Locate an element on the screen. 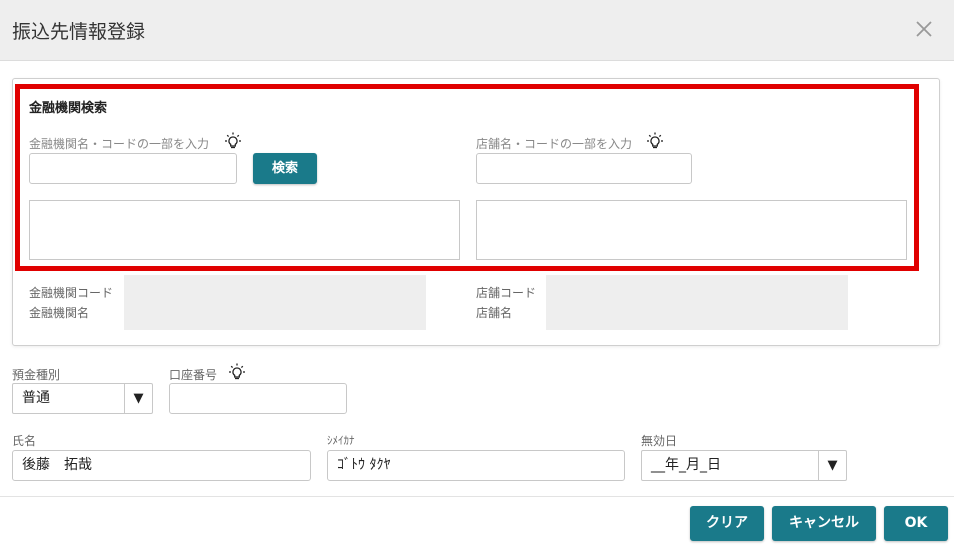 Image resolution: width=954 pixels, height=548 pixels. expiry-date-picker: __年_月_日 ▼ is located at coordinates (744, 465).